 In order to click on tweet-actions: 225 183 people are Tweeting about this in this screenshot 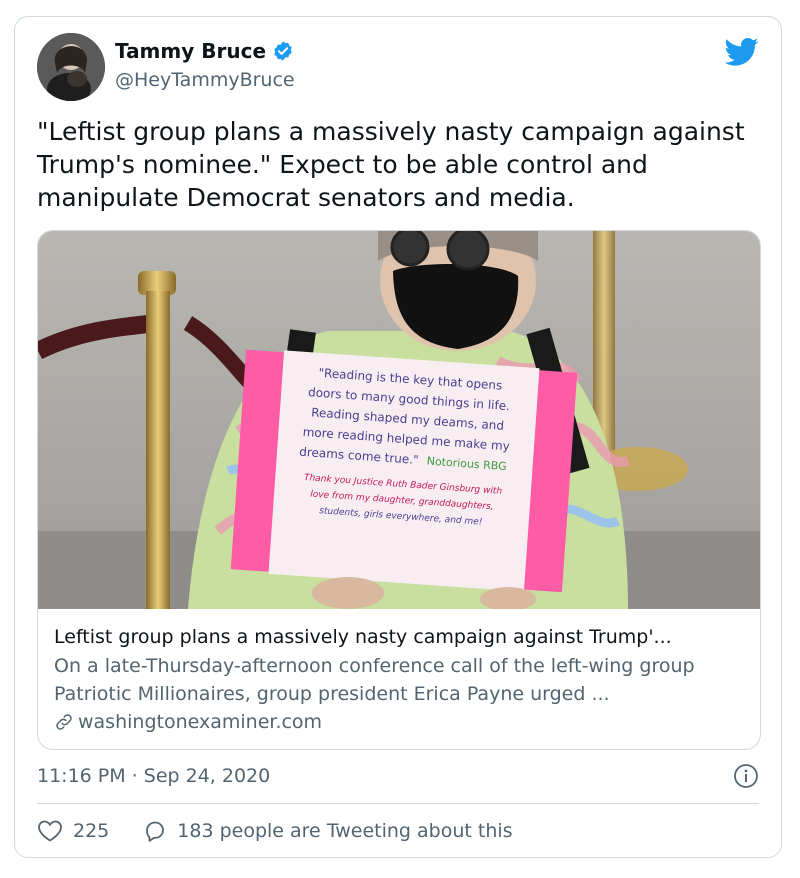, I will do `click(275, 831)`.